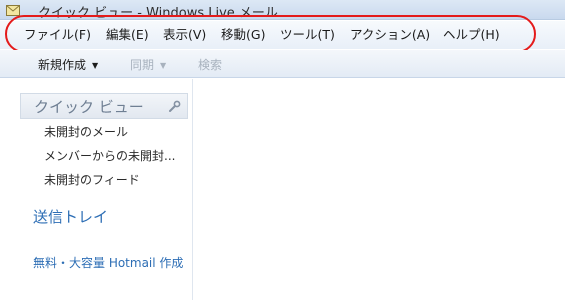 This screenshot has width=565, height=300. I want to click on menu-go: 移動(G), so click(243, 35).